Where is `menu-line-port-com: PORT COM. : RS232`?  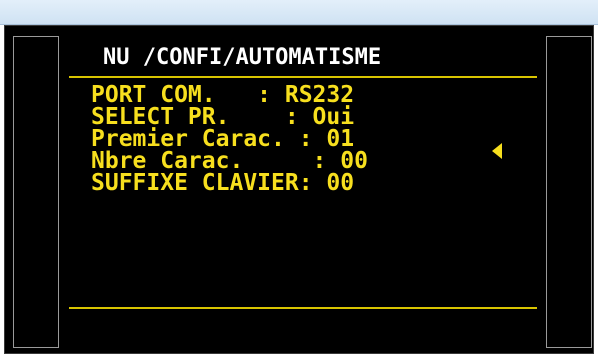 menu-line-port-com: PORT COM. : RS232 is located at coordinates (222, 95).